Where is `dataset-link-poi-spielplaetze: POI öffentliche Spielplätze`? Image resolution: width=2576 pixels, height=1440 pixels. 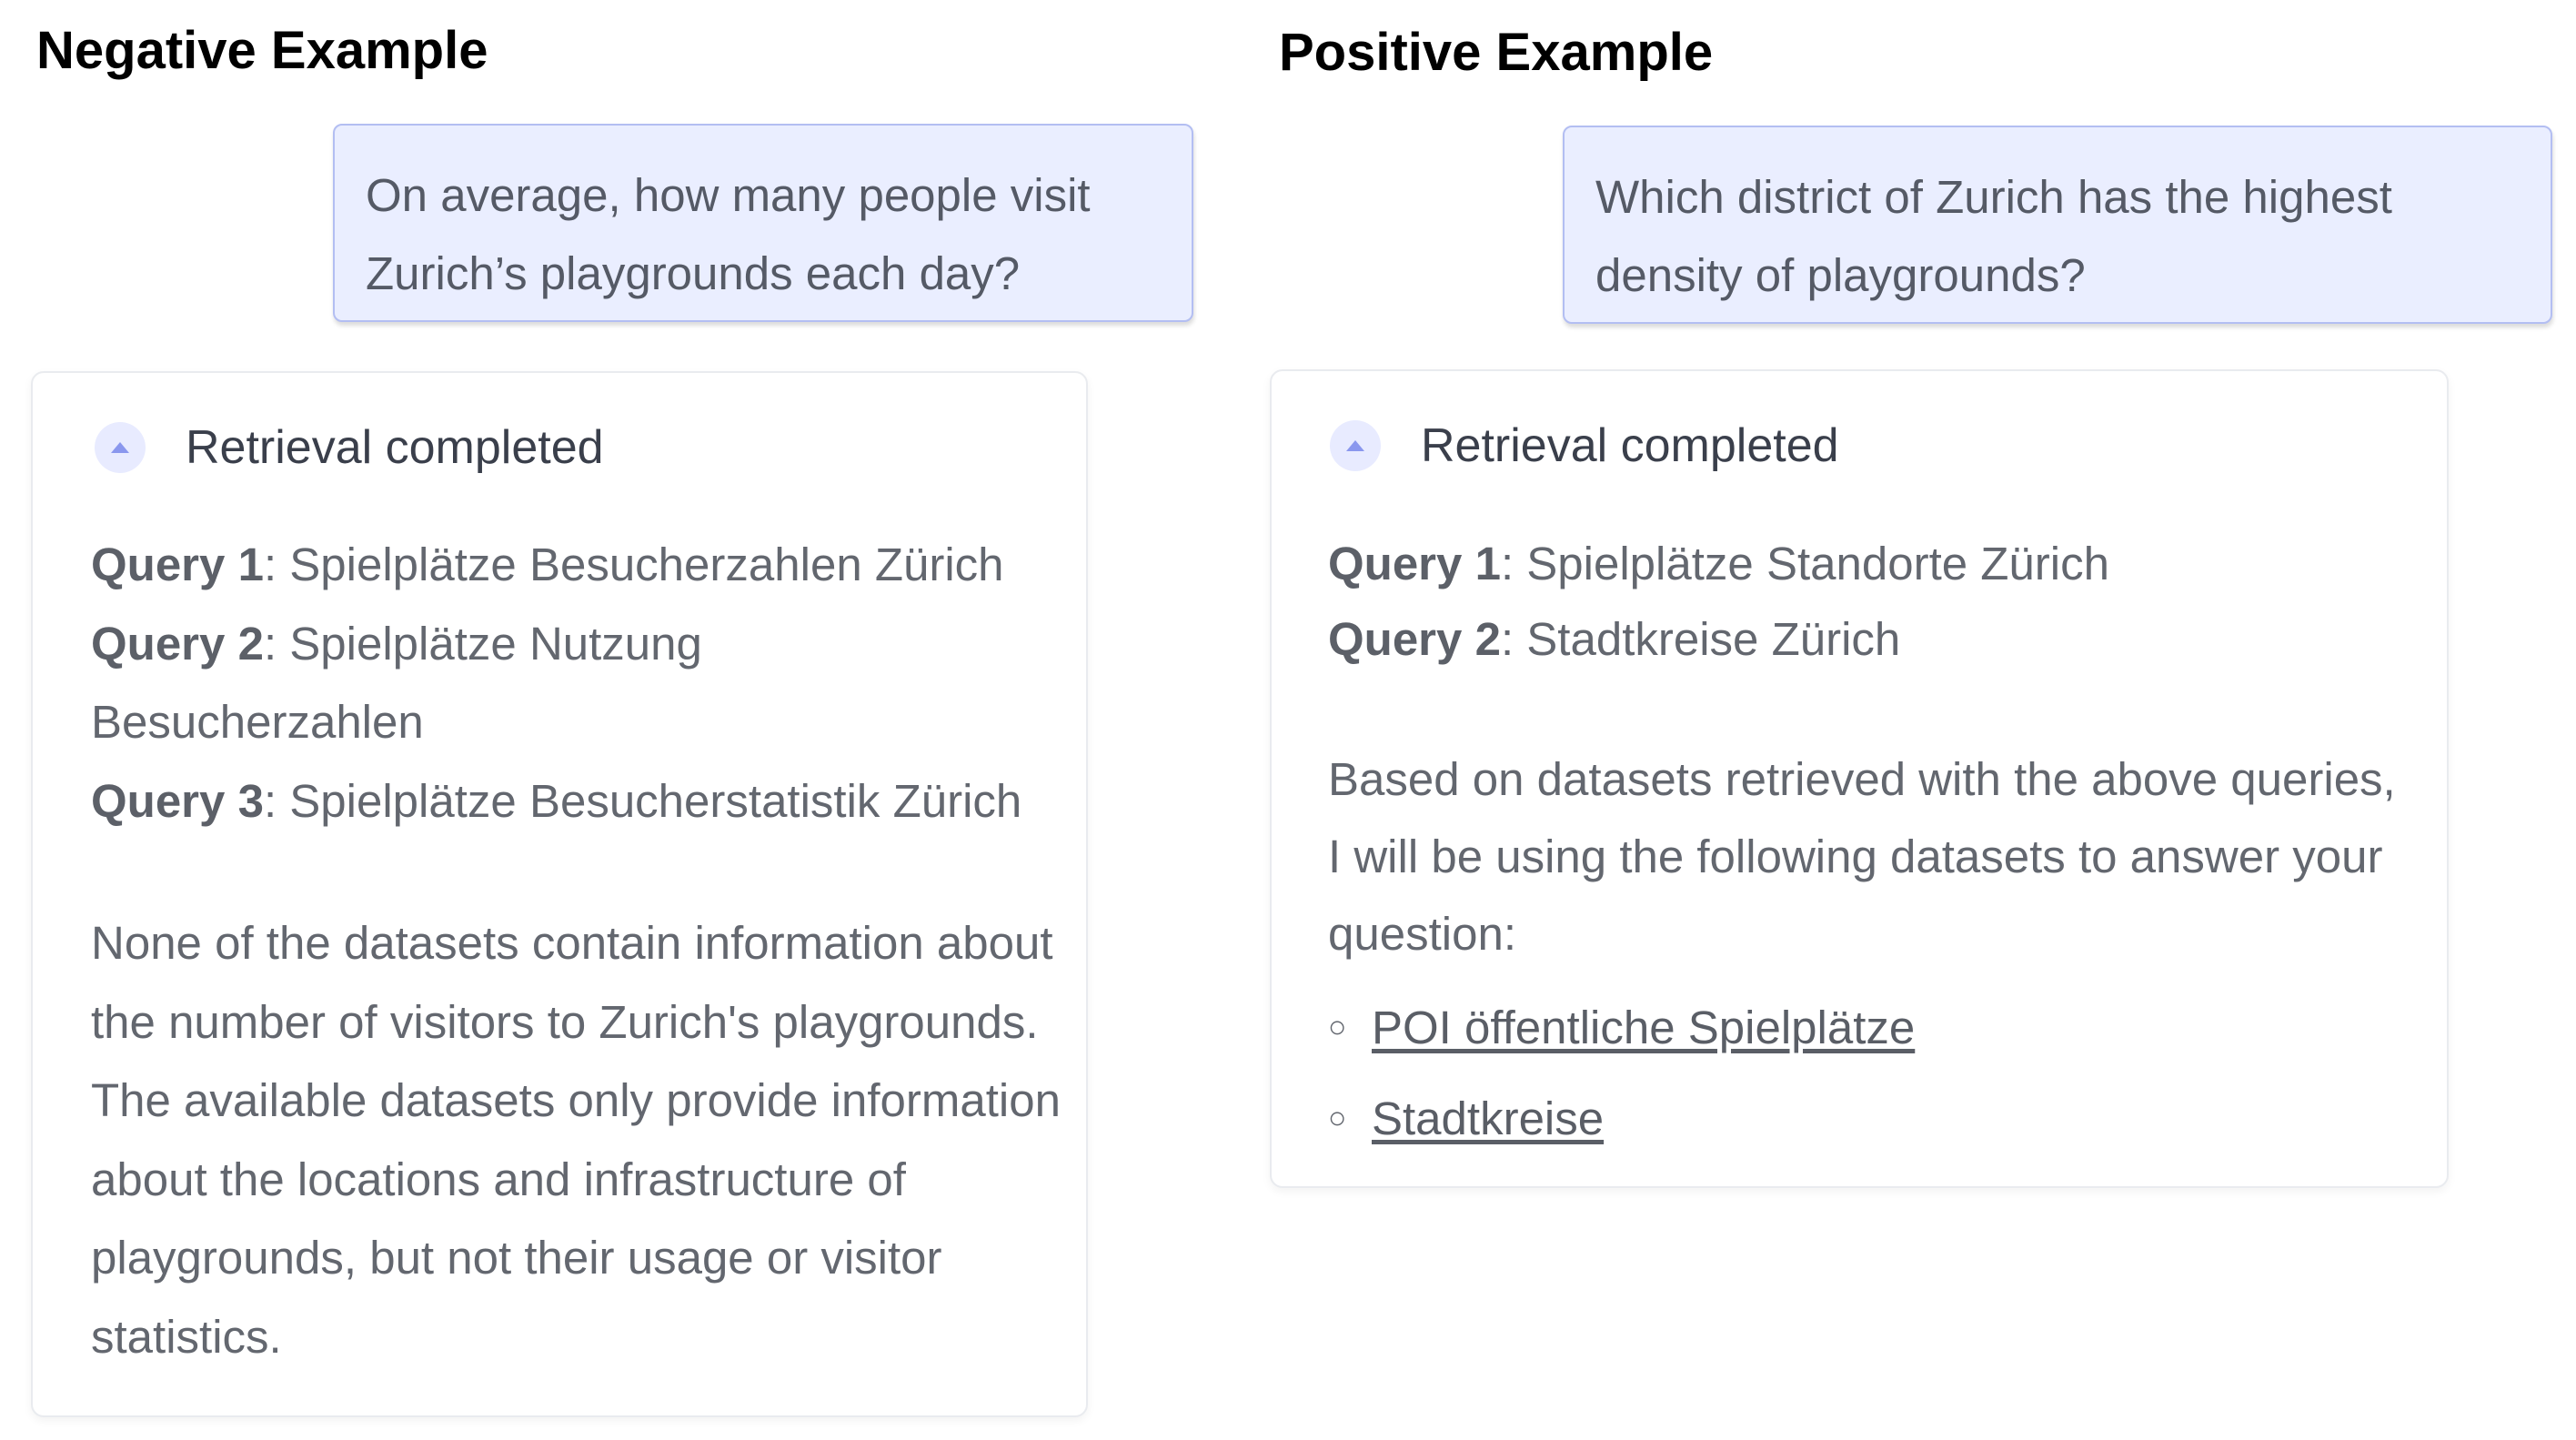 dataset-link-poi-spielplaetze: POI öffentliche Spielplätze is located at coordinates (1643, 1027).